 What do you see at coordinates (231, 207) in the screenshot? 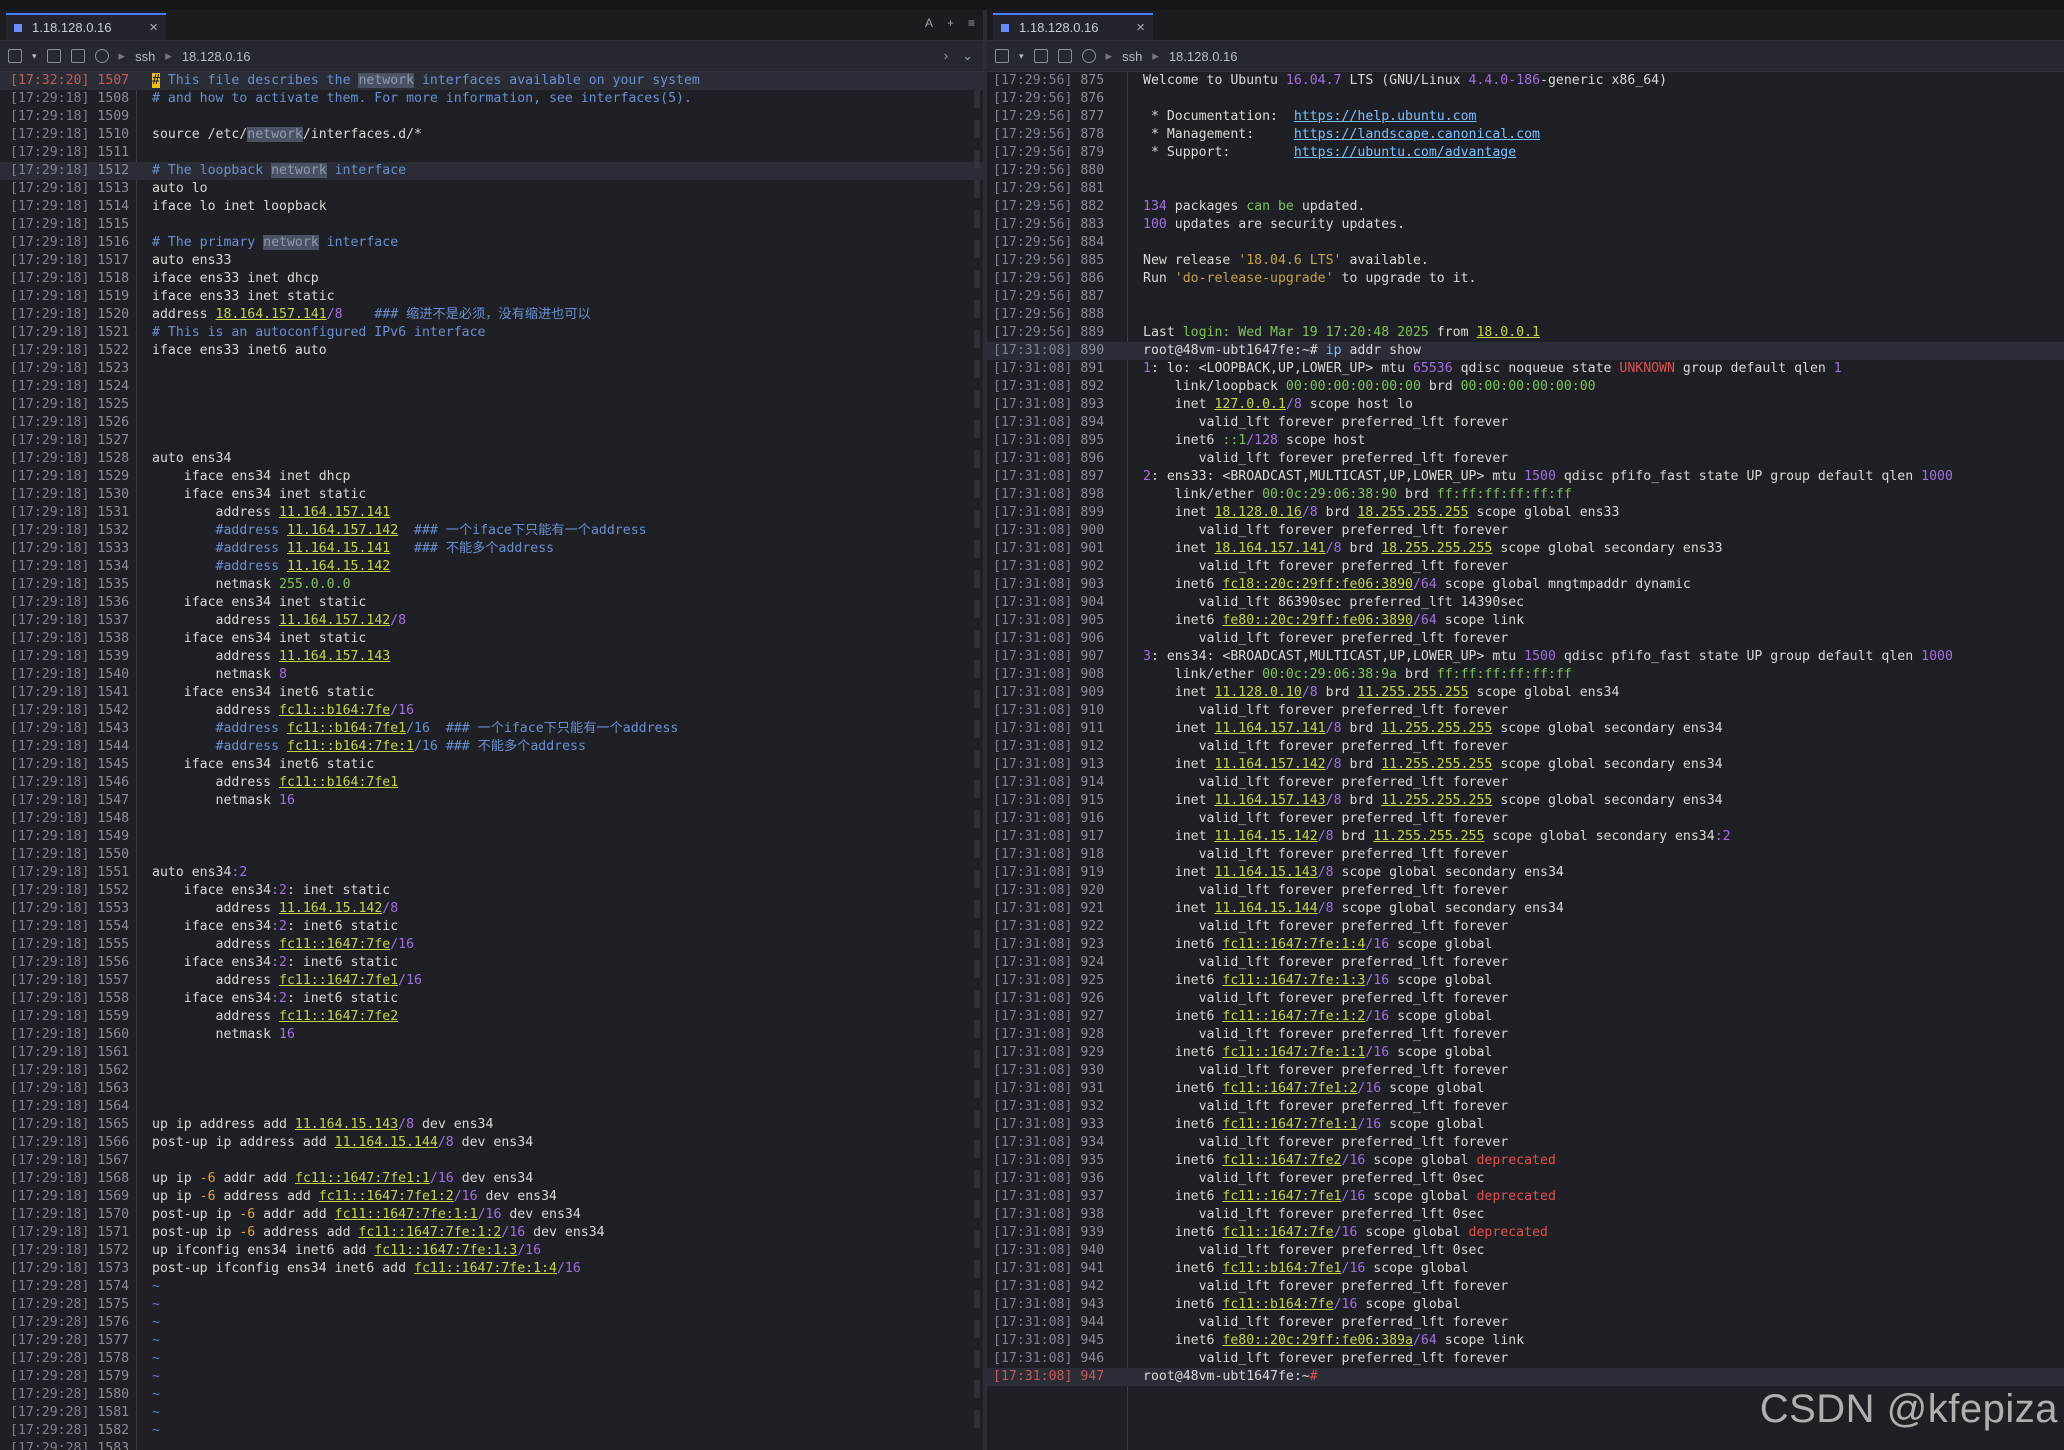
I see `line-text: iface lo inet loopback` at bounding box center [231, 207].